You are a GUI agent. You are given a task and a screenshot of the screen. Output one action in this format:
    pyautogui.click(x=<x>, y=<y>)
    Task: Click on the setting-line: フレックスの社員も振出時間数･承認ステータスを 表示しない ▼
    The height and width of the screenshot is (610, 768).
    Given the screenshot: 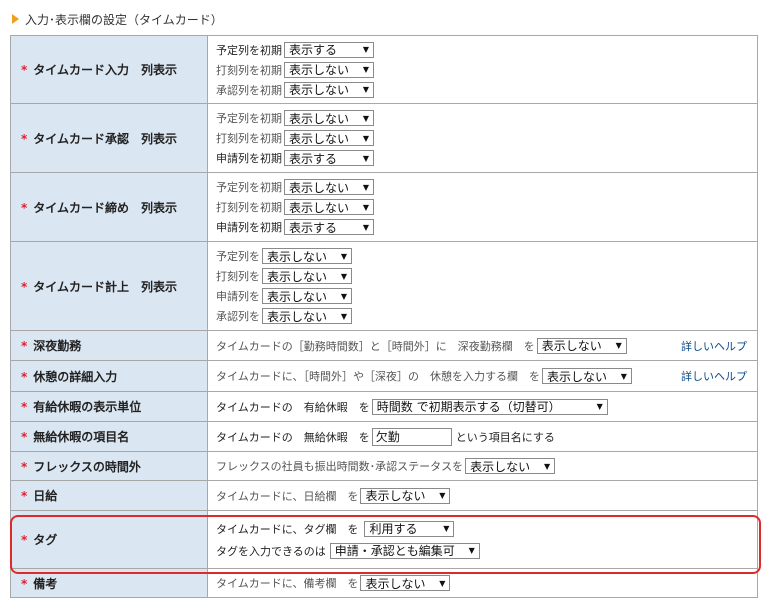 What is the action you would take?
    pyautogui.click(x=486, y=466)
    